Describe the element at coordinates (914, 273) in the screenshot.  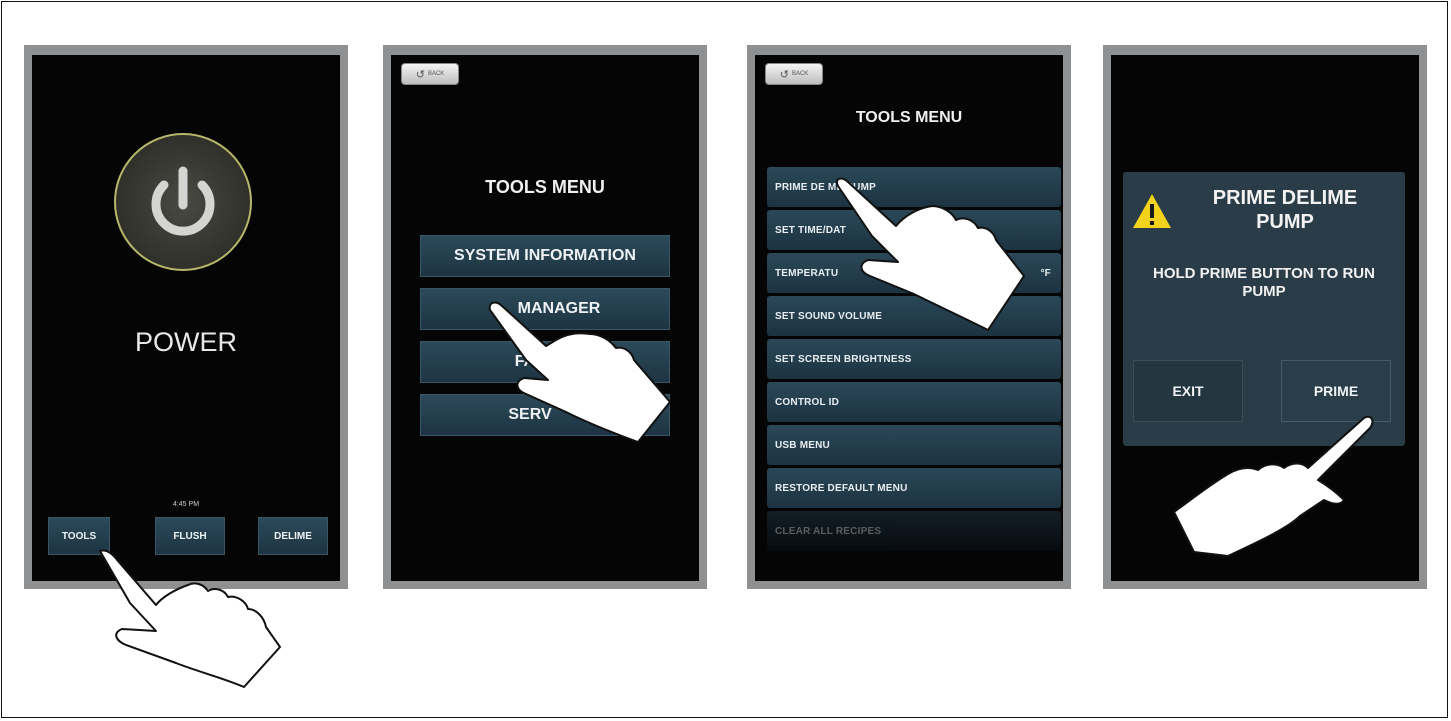
I see `menu-item-temperature: TEMPERATU °F` at that location.